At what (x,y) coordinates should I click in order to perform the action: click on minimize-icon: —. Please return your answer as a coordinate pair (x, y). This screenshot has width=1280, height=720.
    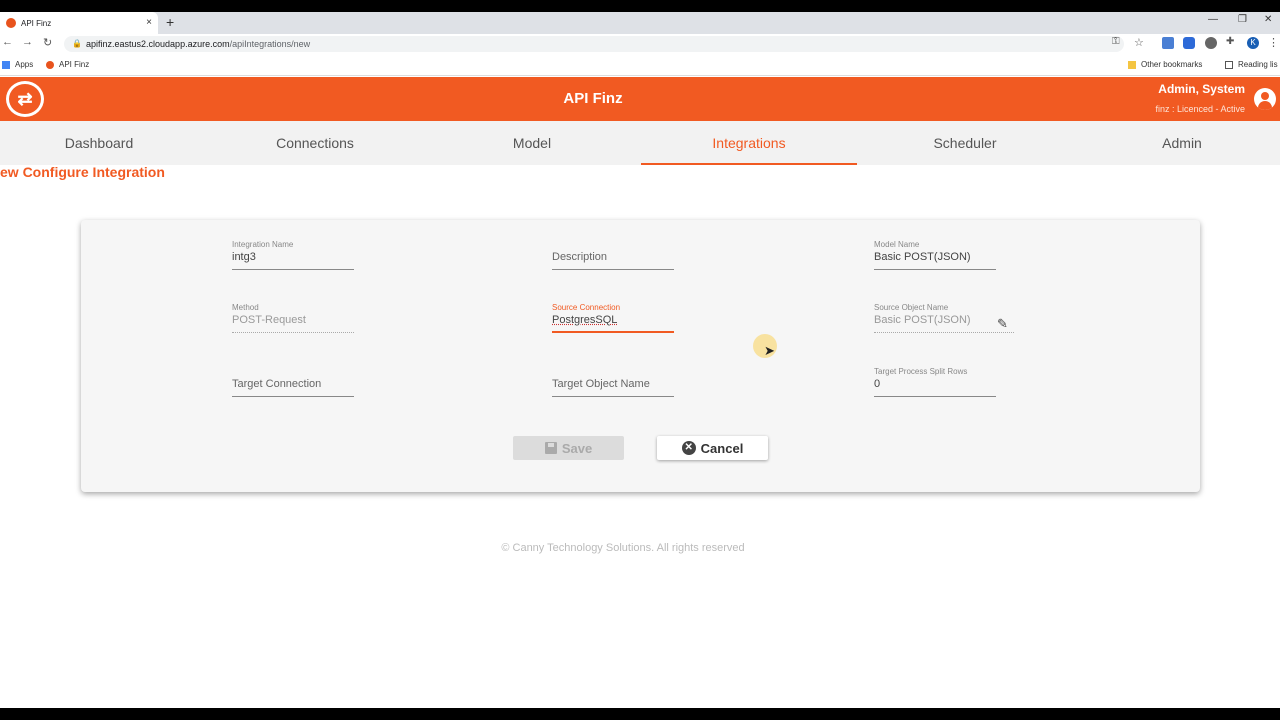
    Looking at the image, I should click on (1213, 19).